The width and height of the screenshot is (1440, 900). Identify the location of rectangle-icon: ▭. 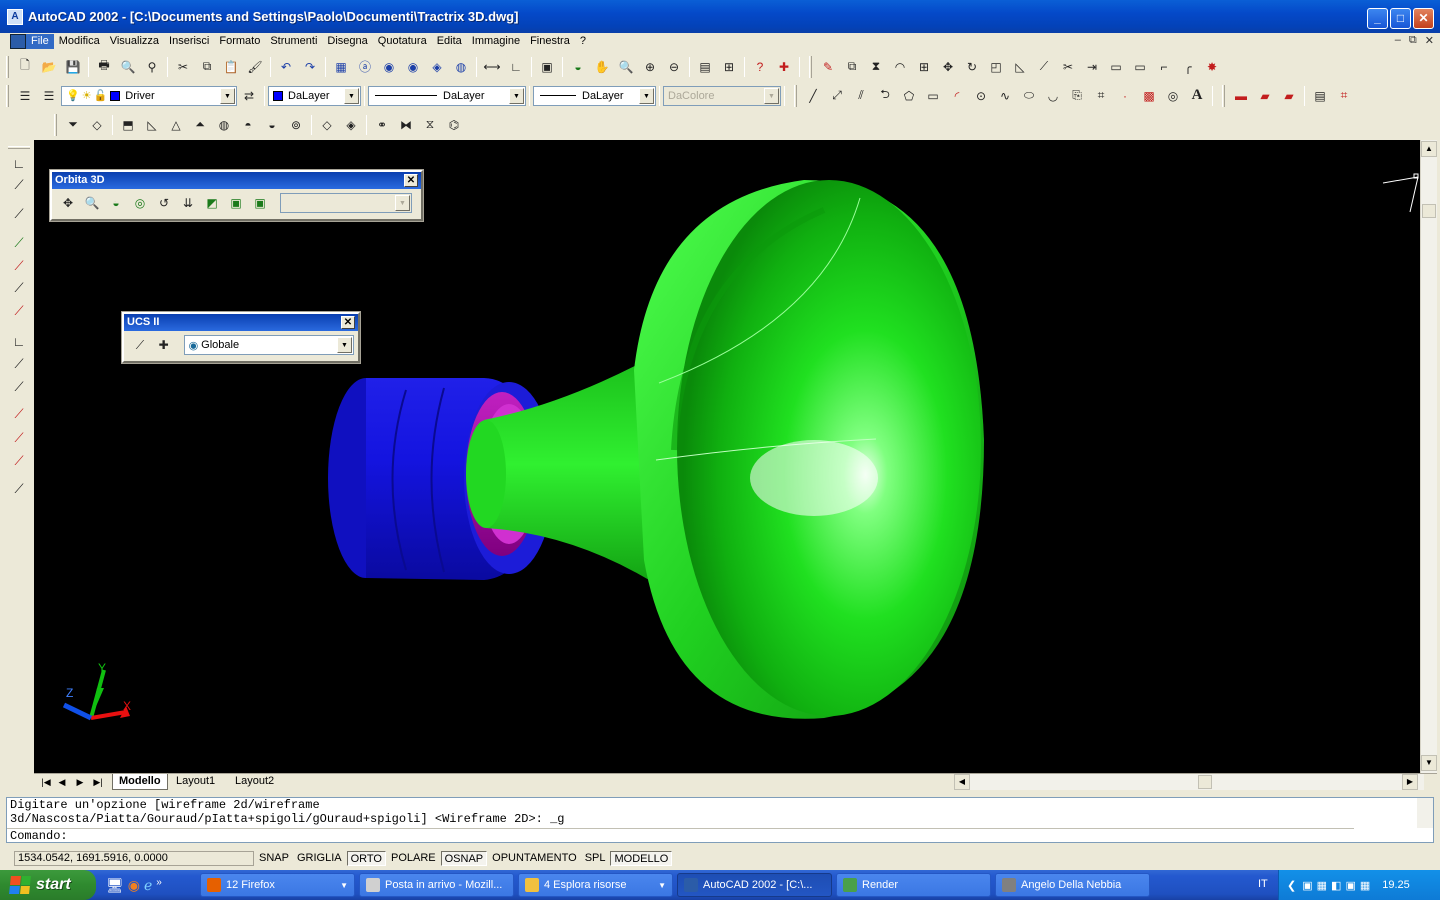
(933, 96).